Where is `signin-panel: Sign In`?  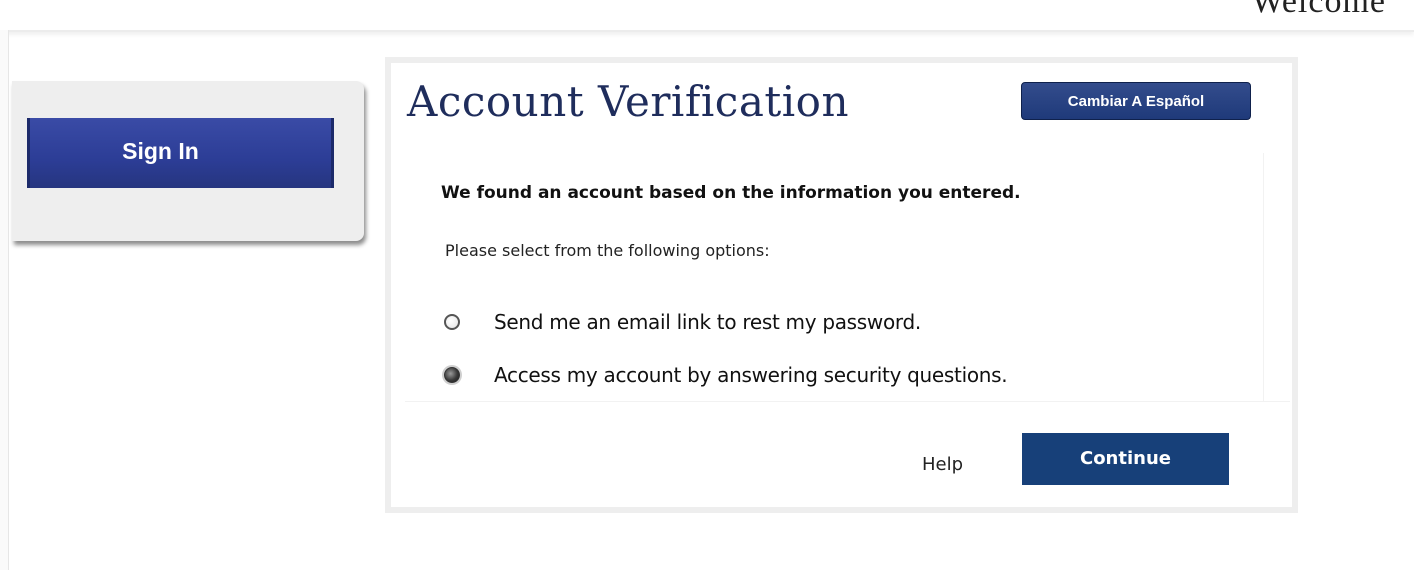 signin-panel: Sign In is located at coordinates (188, 161).